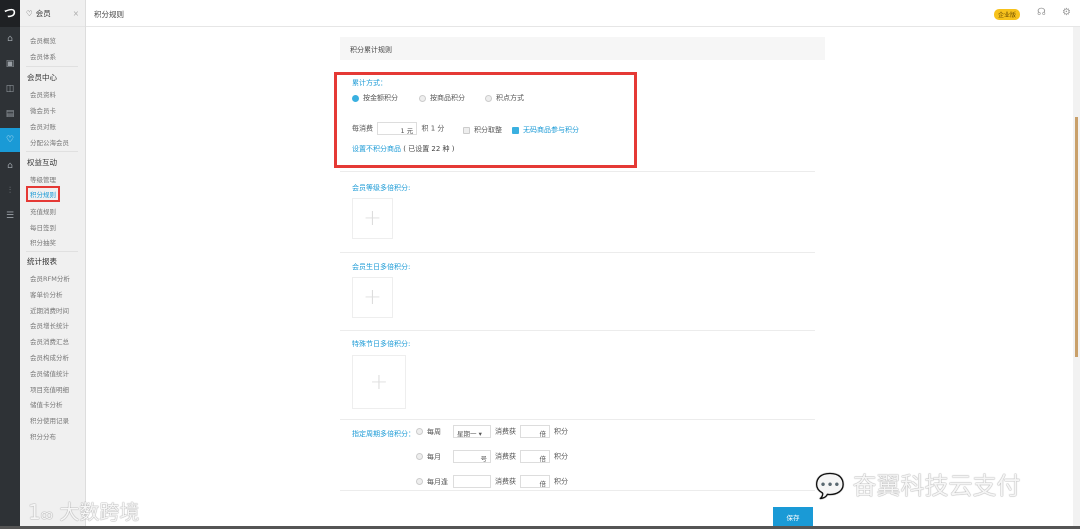 The height and width of the screenshot is (529, 1080). What do you see at coordinates (381, 267) in the screenshot?
I see `section-label: 会员生日多倍积分:` at bounding box center [381, 267].